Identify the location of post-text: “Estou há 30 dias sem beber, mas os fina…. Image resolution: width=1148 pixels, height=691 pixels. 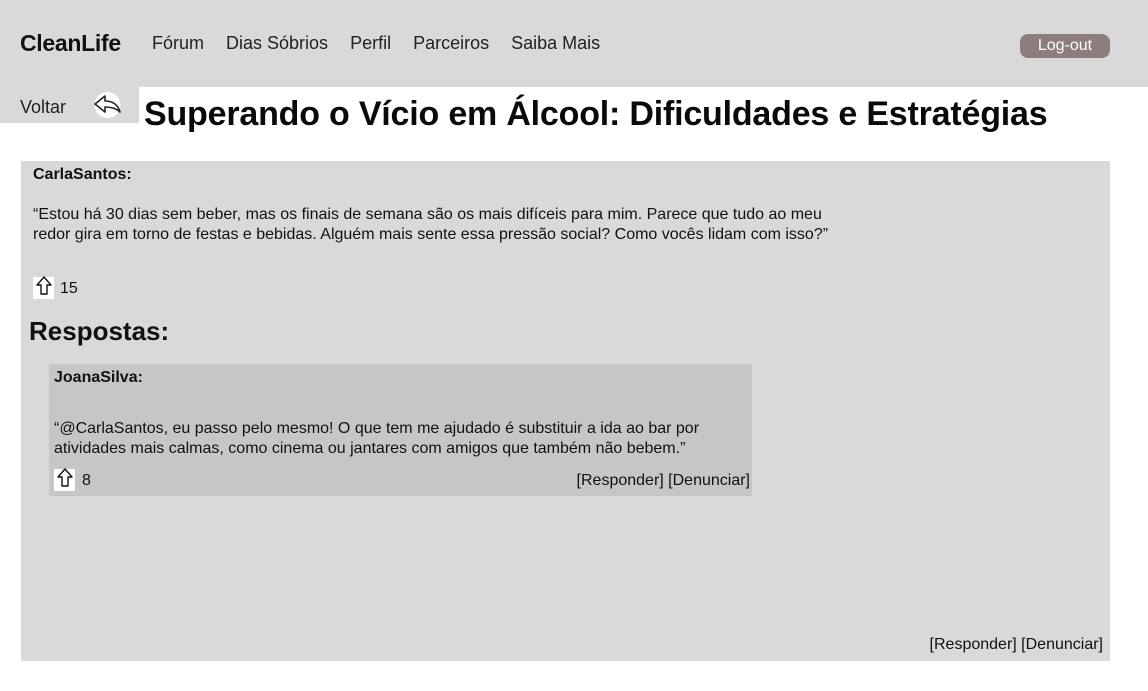
(431, 224).